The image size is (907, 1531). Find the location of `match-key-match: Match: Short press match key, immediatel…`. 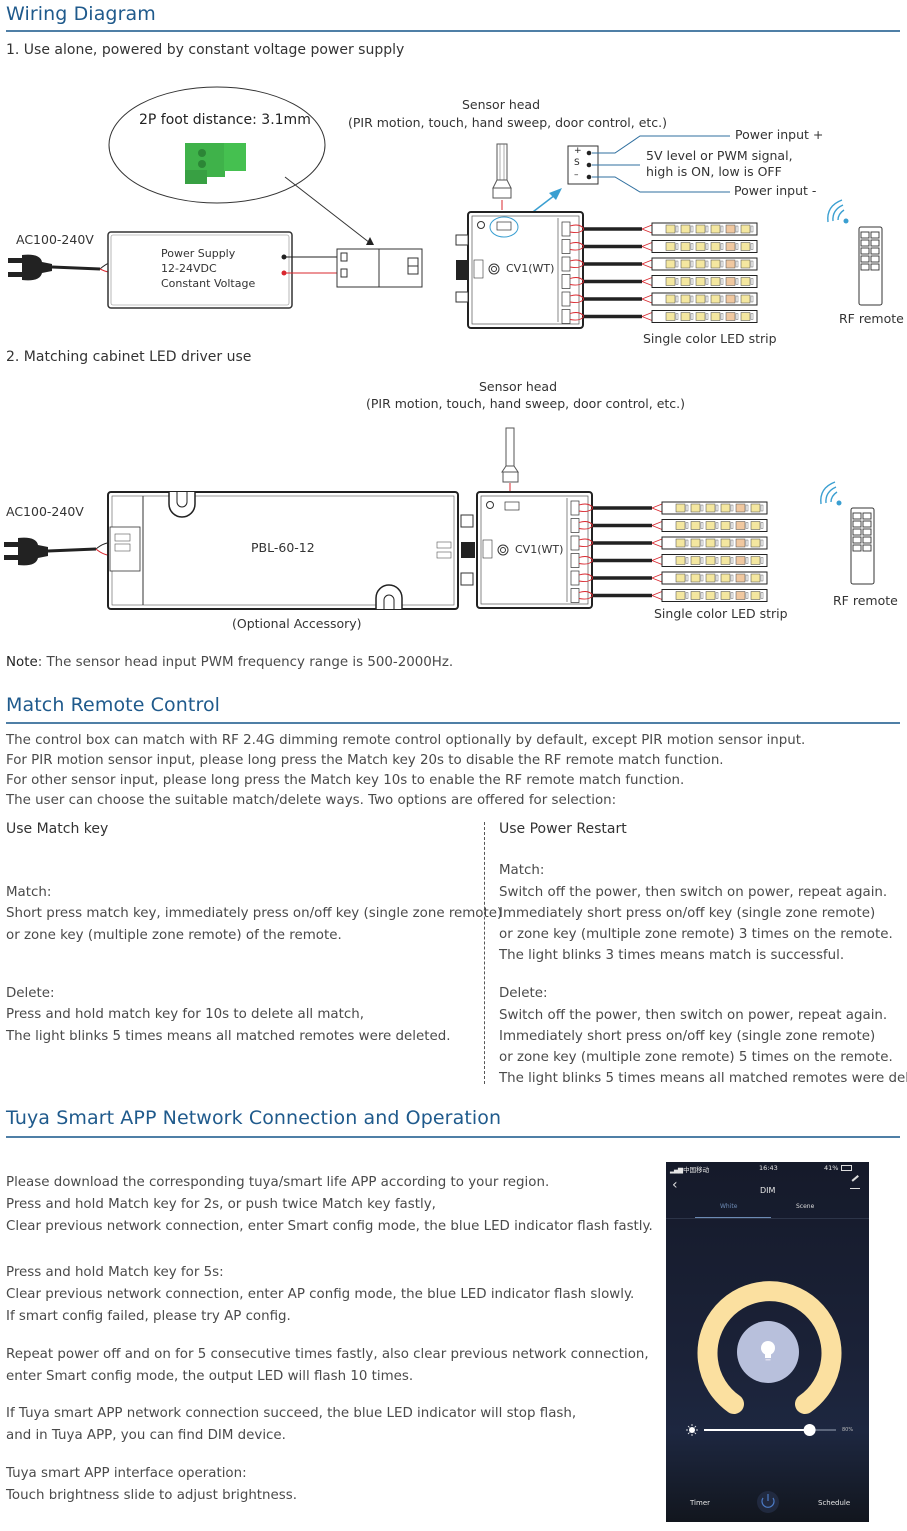

match-key-match: Match: Short press match key, immediatel… is located at coordinates (254, 915).